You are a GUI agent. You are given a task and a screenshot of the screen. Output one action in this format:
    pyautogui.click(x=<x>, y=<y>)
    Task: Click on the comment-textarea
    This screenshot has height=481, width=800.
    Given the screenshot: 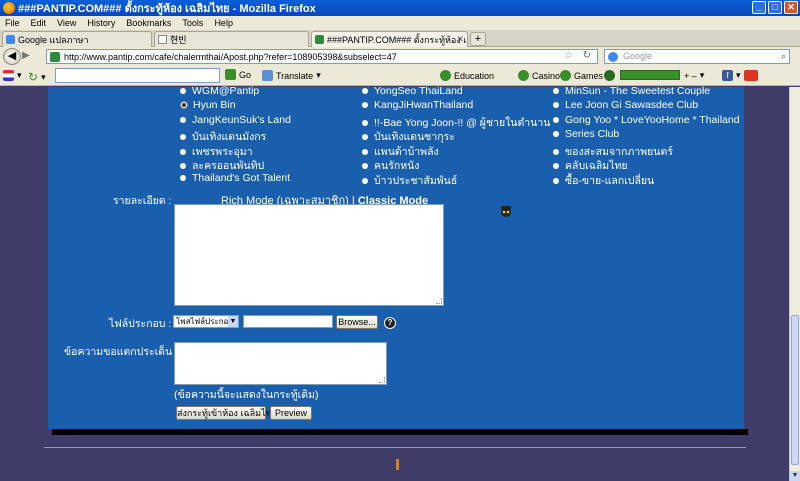 What is the action you would take?
    pyautogui.click(x=280, y=363)
    